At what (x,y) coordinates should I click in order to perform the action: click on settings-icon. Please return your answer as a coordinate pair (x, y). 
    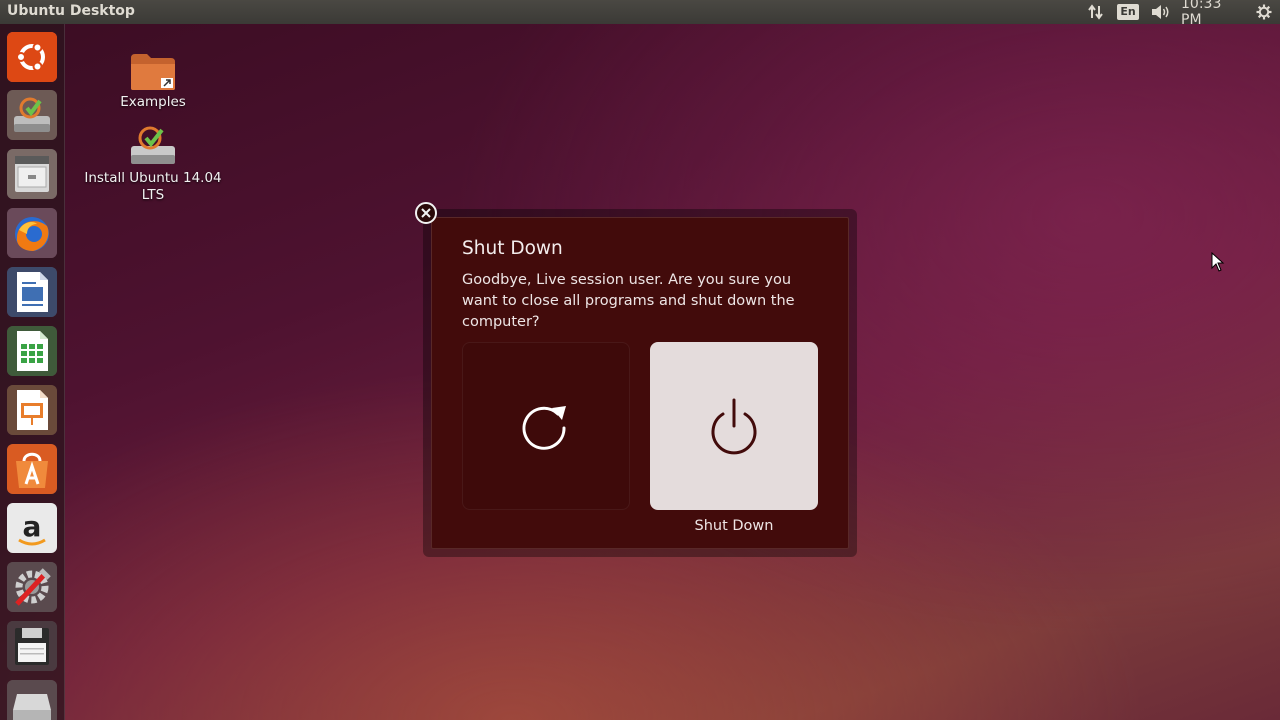
    Looking at the image, I should click on (32, 587).